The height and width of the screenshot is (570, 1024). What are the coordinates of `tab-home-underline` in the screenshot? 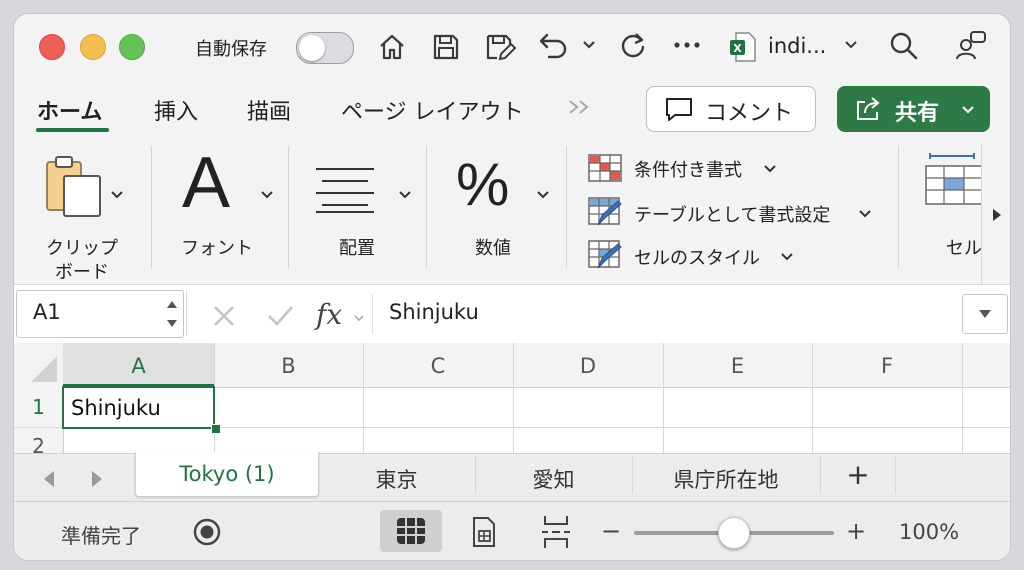 It's located at (72, 130).